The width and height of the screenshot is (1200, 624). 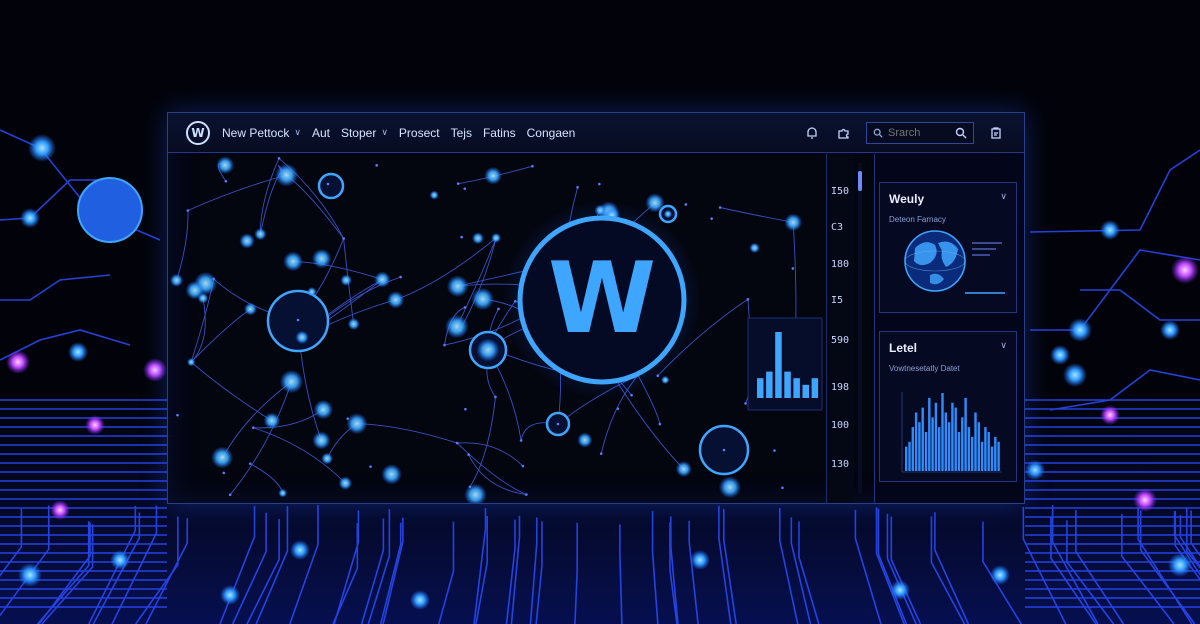 What do you see at coordinates (840, 328) in the screenshot?
I see `value-ruler: I50 C3 180 I5 590 198 100 130` at bounding box center [840, 328].